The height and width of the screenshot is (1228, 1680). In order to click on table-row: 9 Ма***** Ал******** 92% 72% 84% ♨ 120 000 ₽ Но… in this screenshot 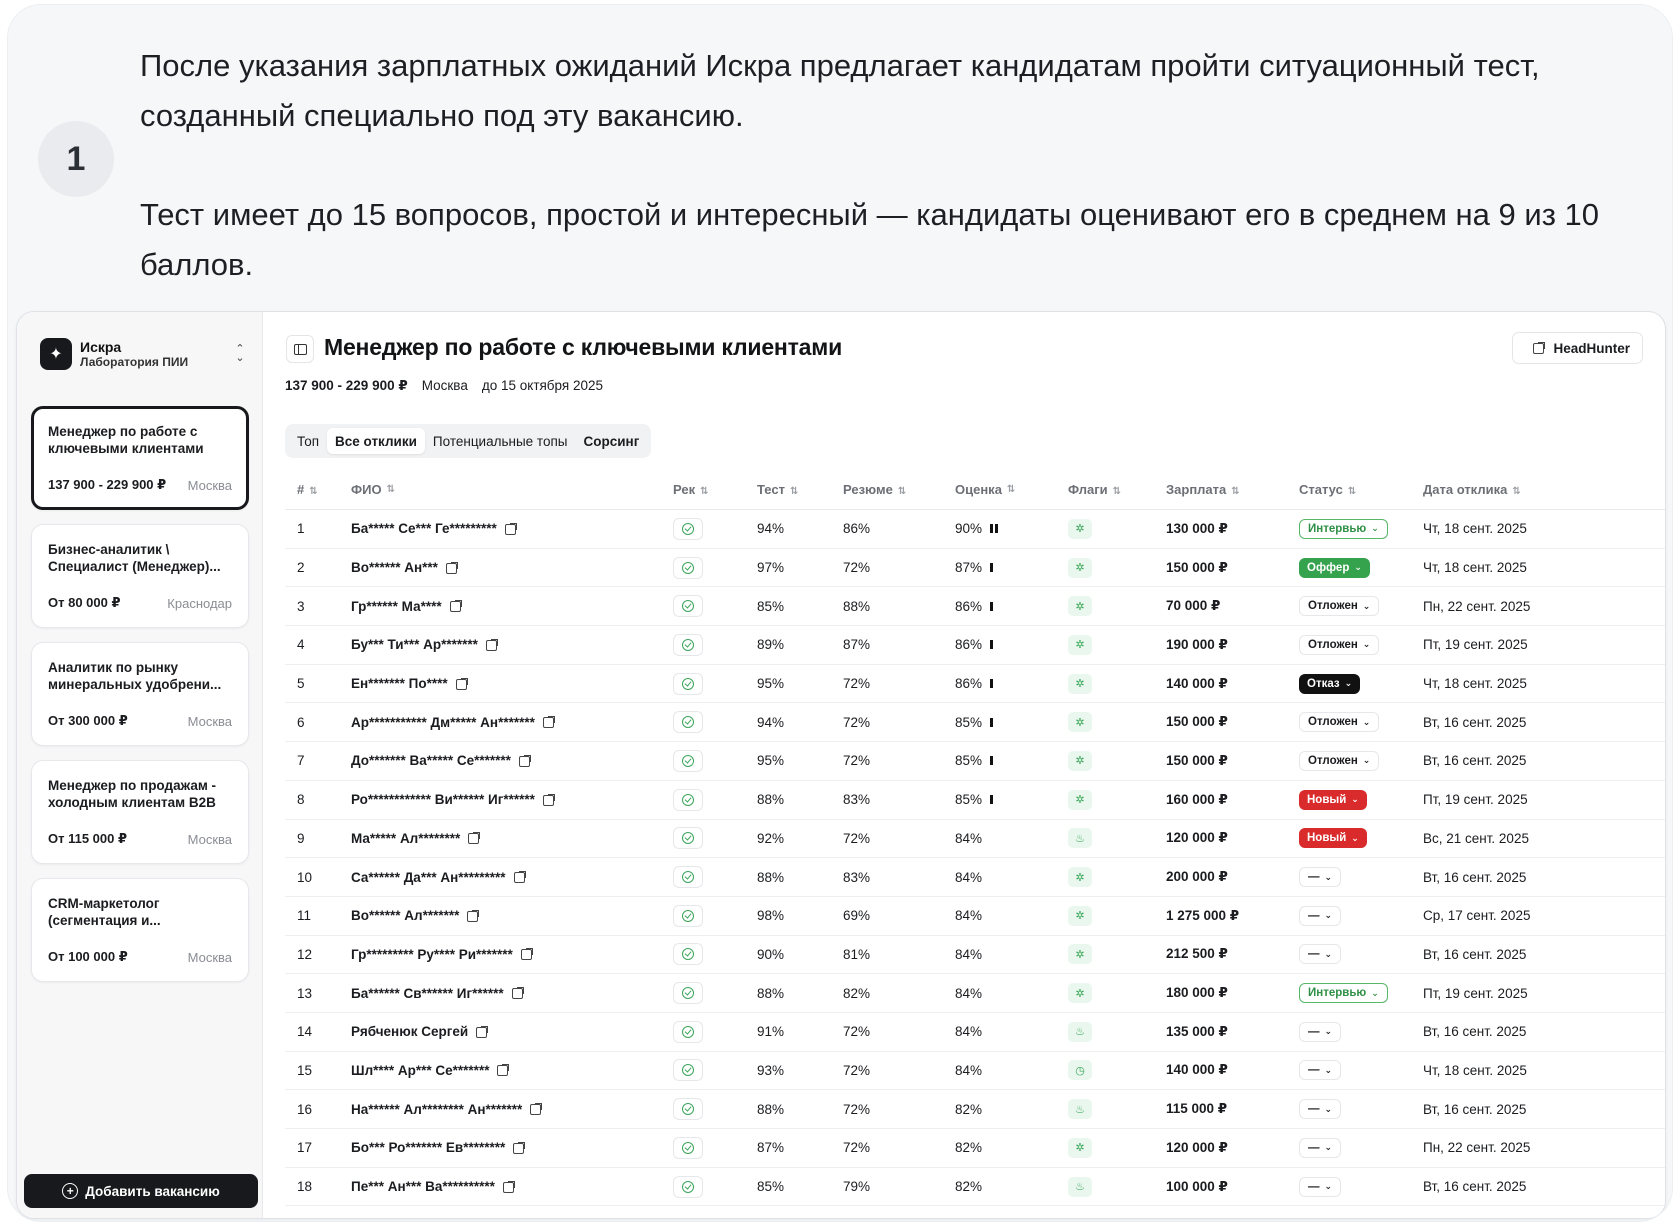, I will do `click(975, 839)`.